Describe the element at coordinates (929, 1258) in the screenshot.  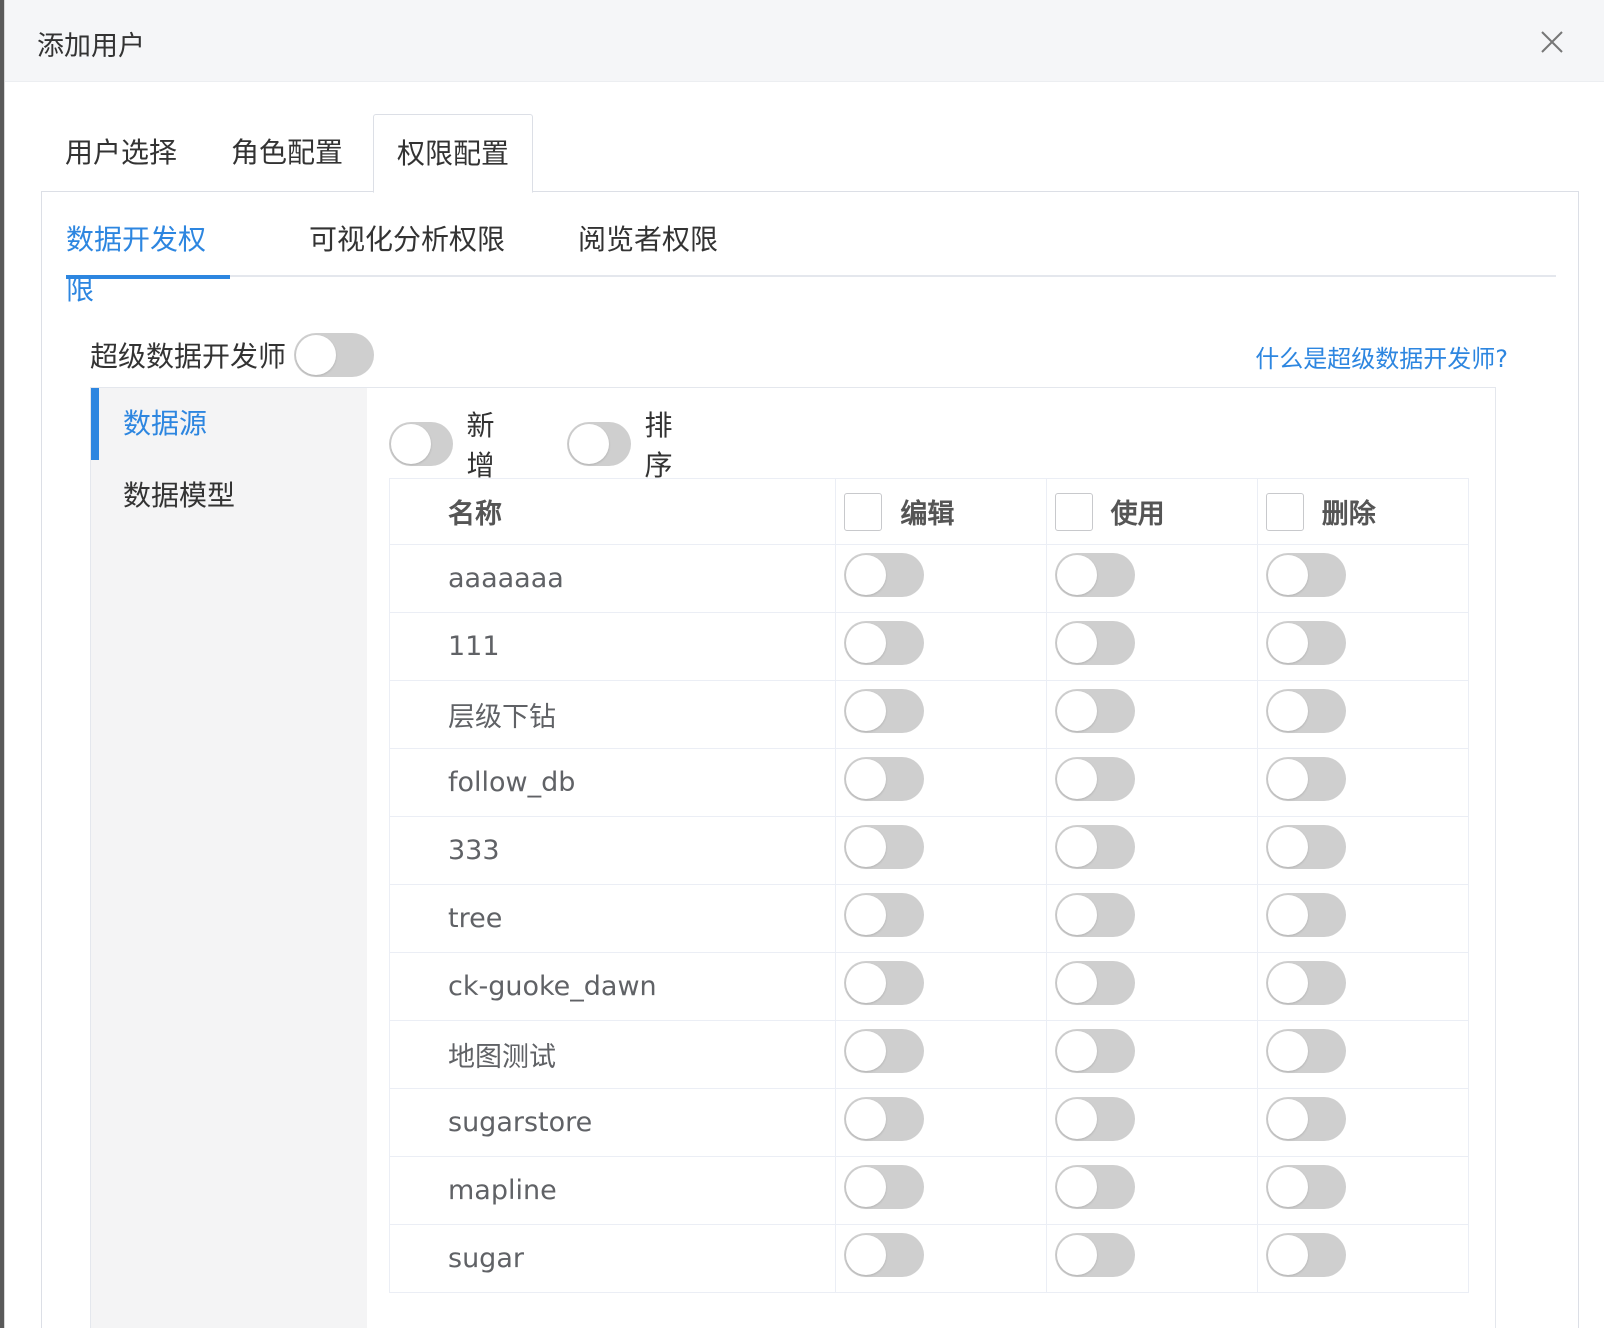
I see `table-row: sugar` at that location.